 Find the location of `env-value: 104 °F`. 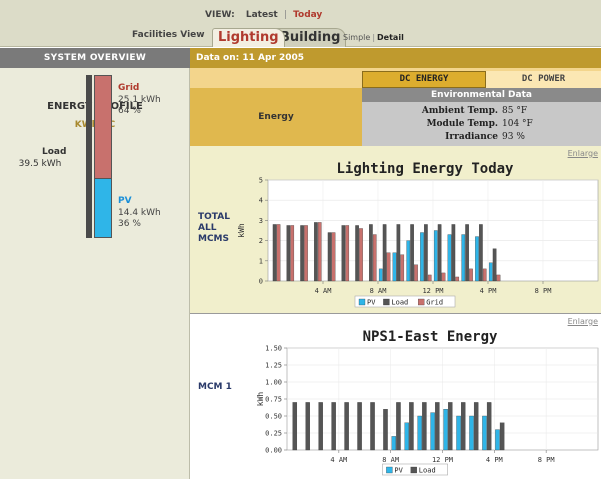

env-value: 104 °F is located at coordinates (517, 124).